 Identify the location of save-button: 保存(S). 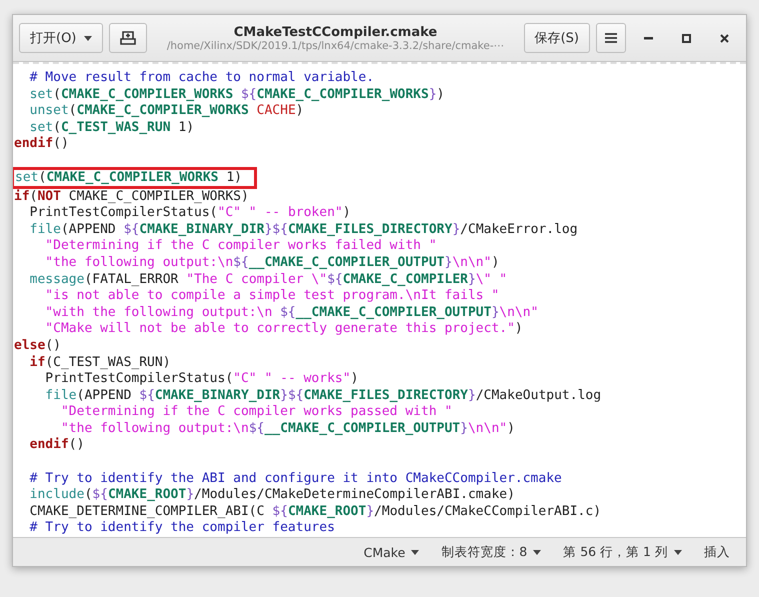
(557, 38).